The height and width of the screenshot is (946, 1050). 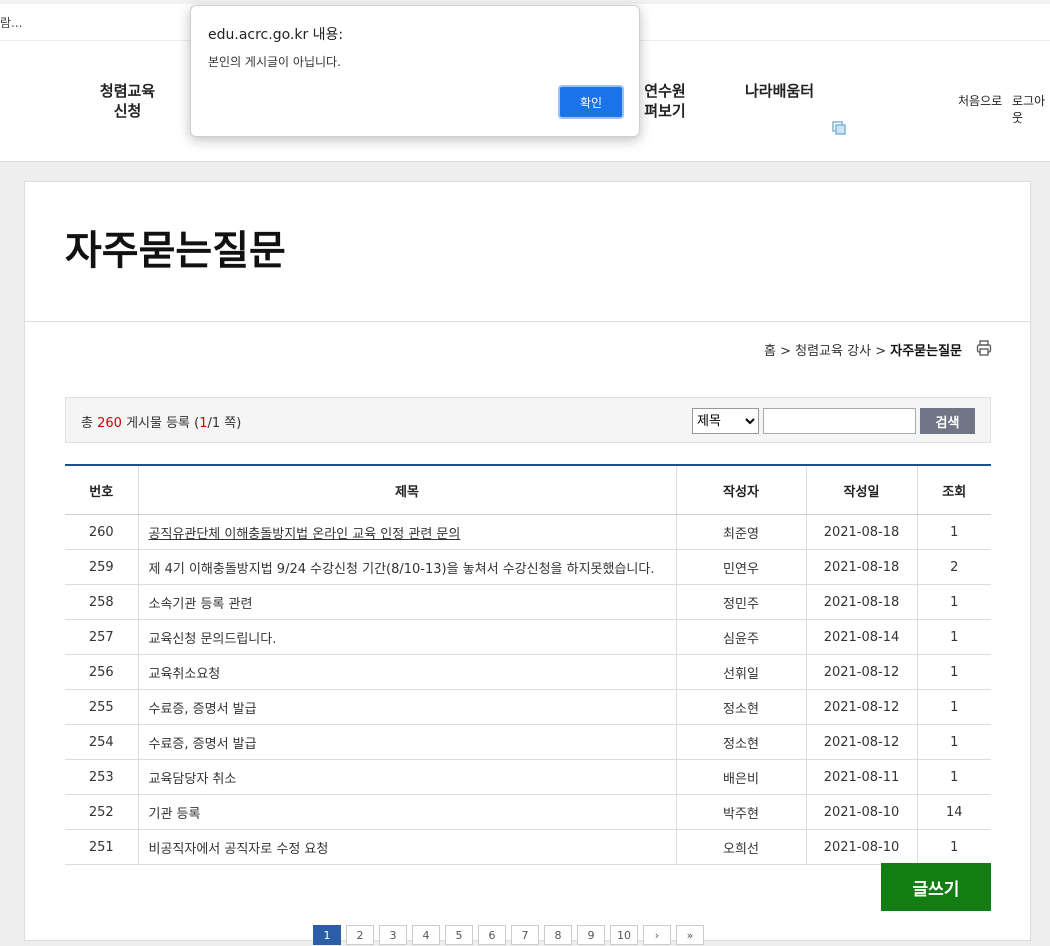 What do you see at coordinates (790, 91) in the screenshot?
I see `nav-menu-narabaeumteo: 나라배움터` at bounding box center [790, 91].